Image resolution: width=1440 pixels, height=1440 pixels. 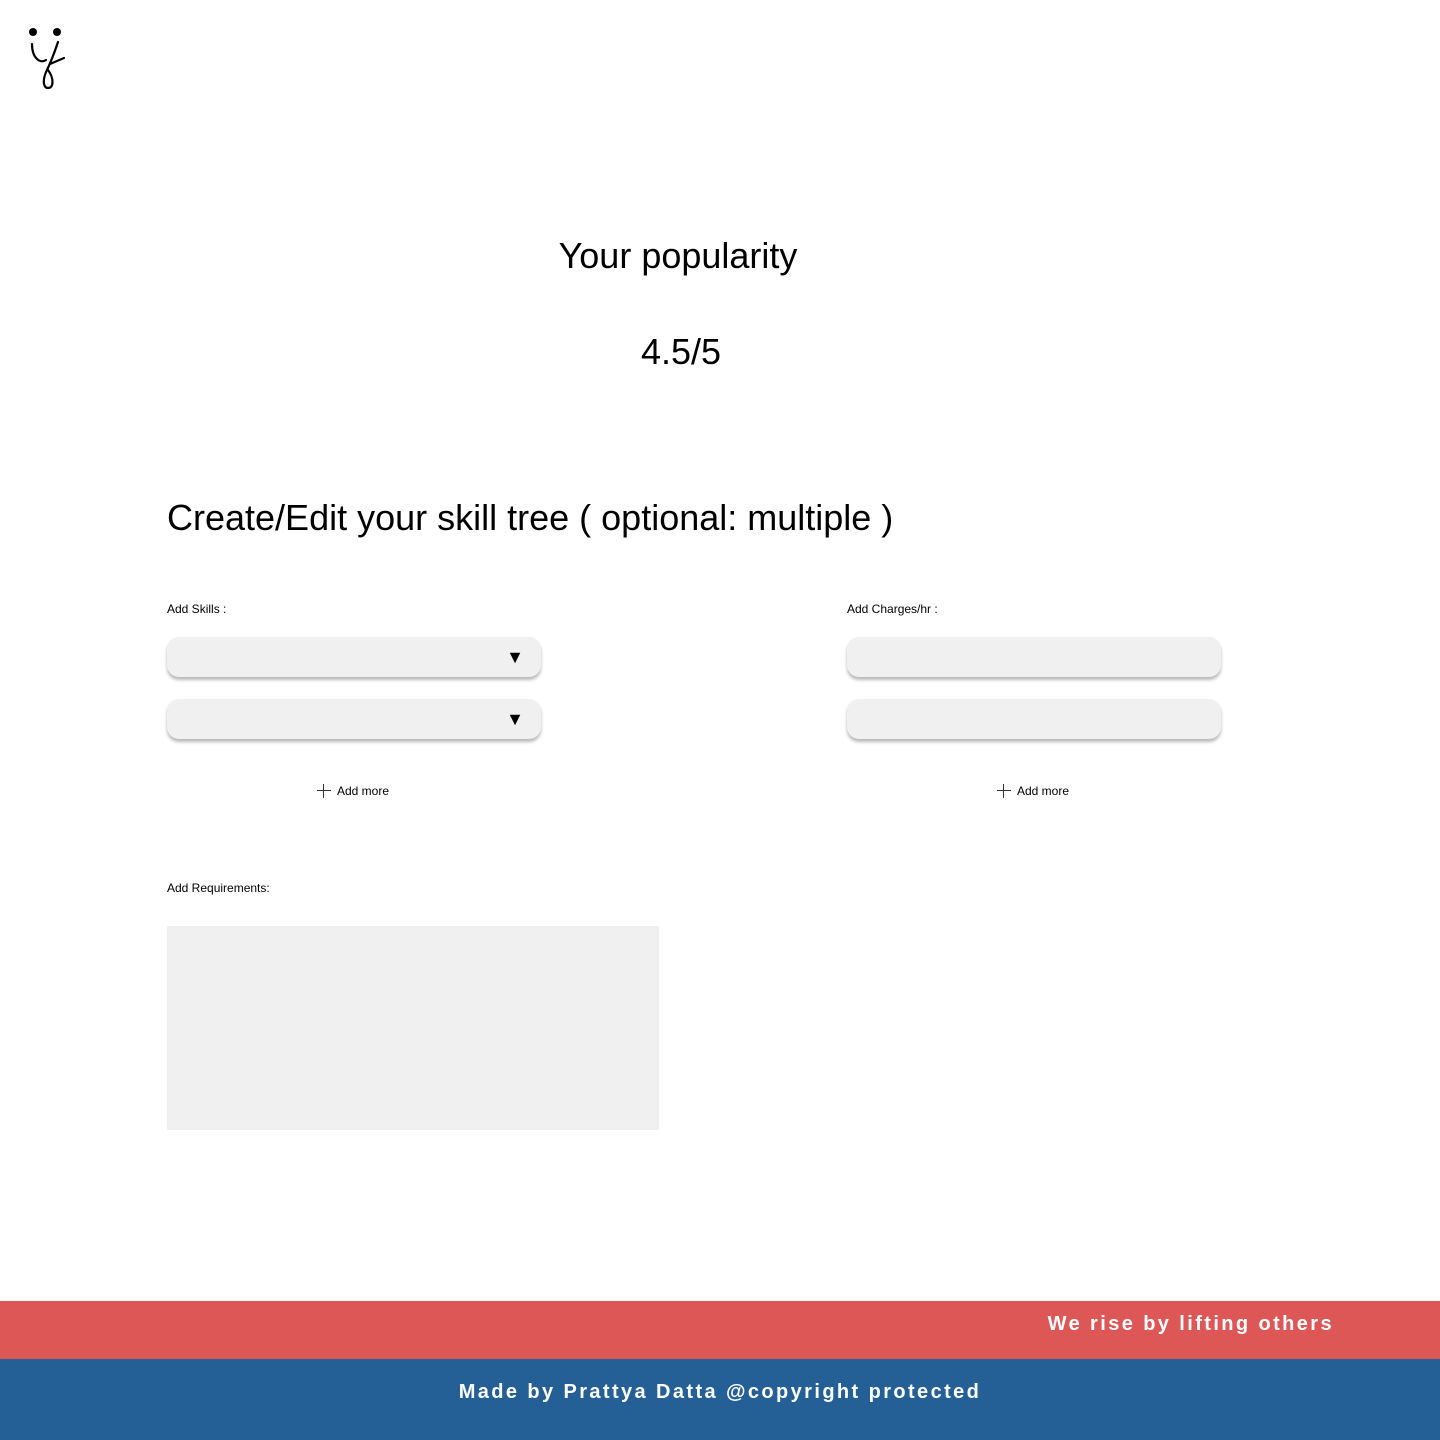 I want to click on add-requirements-label: Add Requirements:, so click(x=218, y=888).